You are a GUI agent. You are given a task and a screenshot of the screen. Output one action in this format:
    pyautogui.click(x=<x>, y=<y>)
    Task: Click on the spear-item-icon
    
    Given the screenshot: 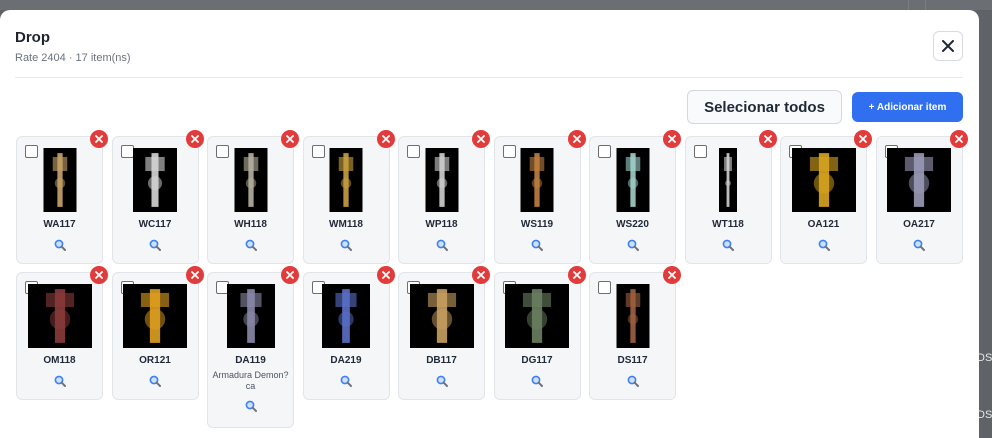 What is the action you would take?
    pyautogui.click(x=59, y=180)
    